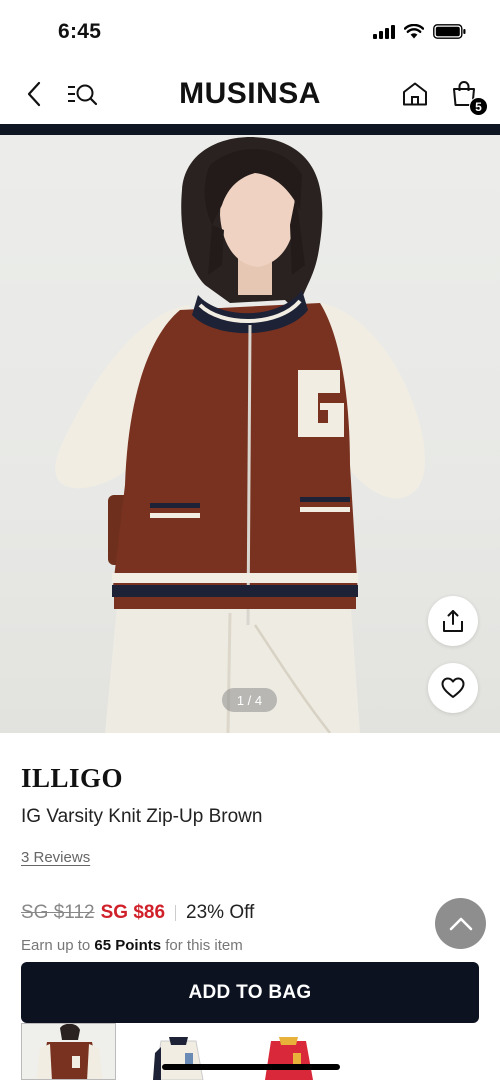  What do you see at coordinates (251, 1067) in the screenshot?
I see `home-indicator` at bounding box center [251, 1067].